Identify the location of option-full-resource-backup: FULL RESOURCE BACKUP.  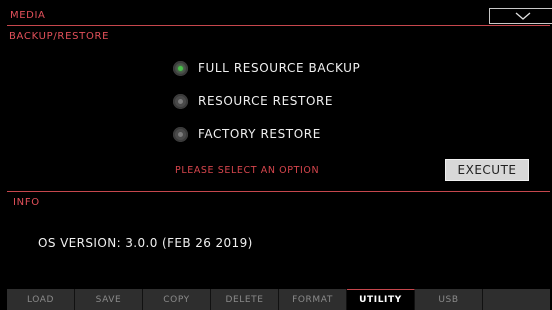
(266, 68).